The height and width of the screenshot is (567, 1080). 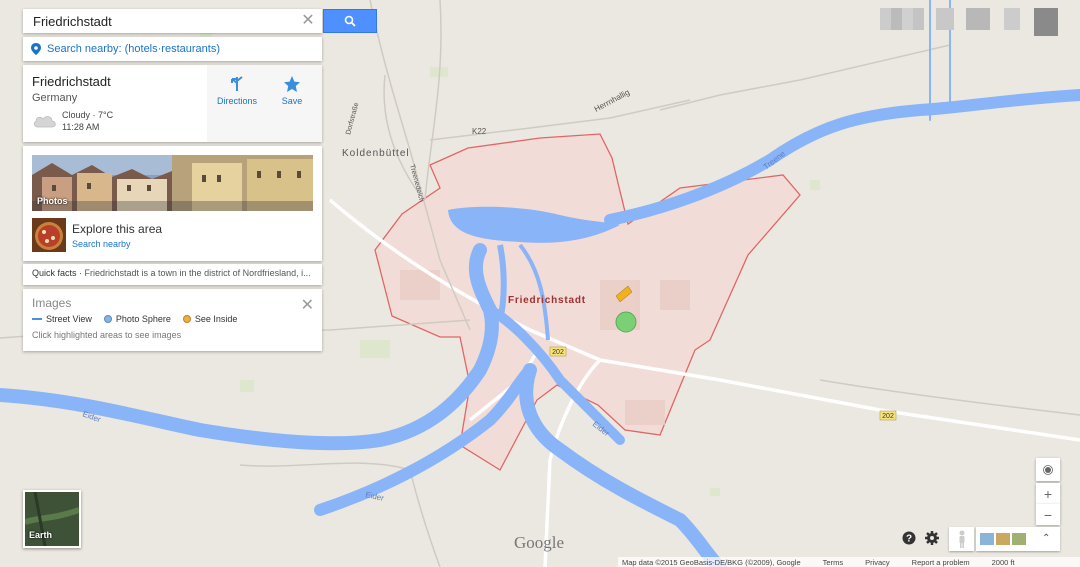 What do you see at coordinates (52, 519) in the screenshot?
I see `earth-toggle: Earth` at bounding box center [52, 519].